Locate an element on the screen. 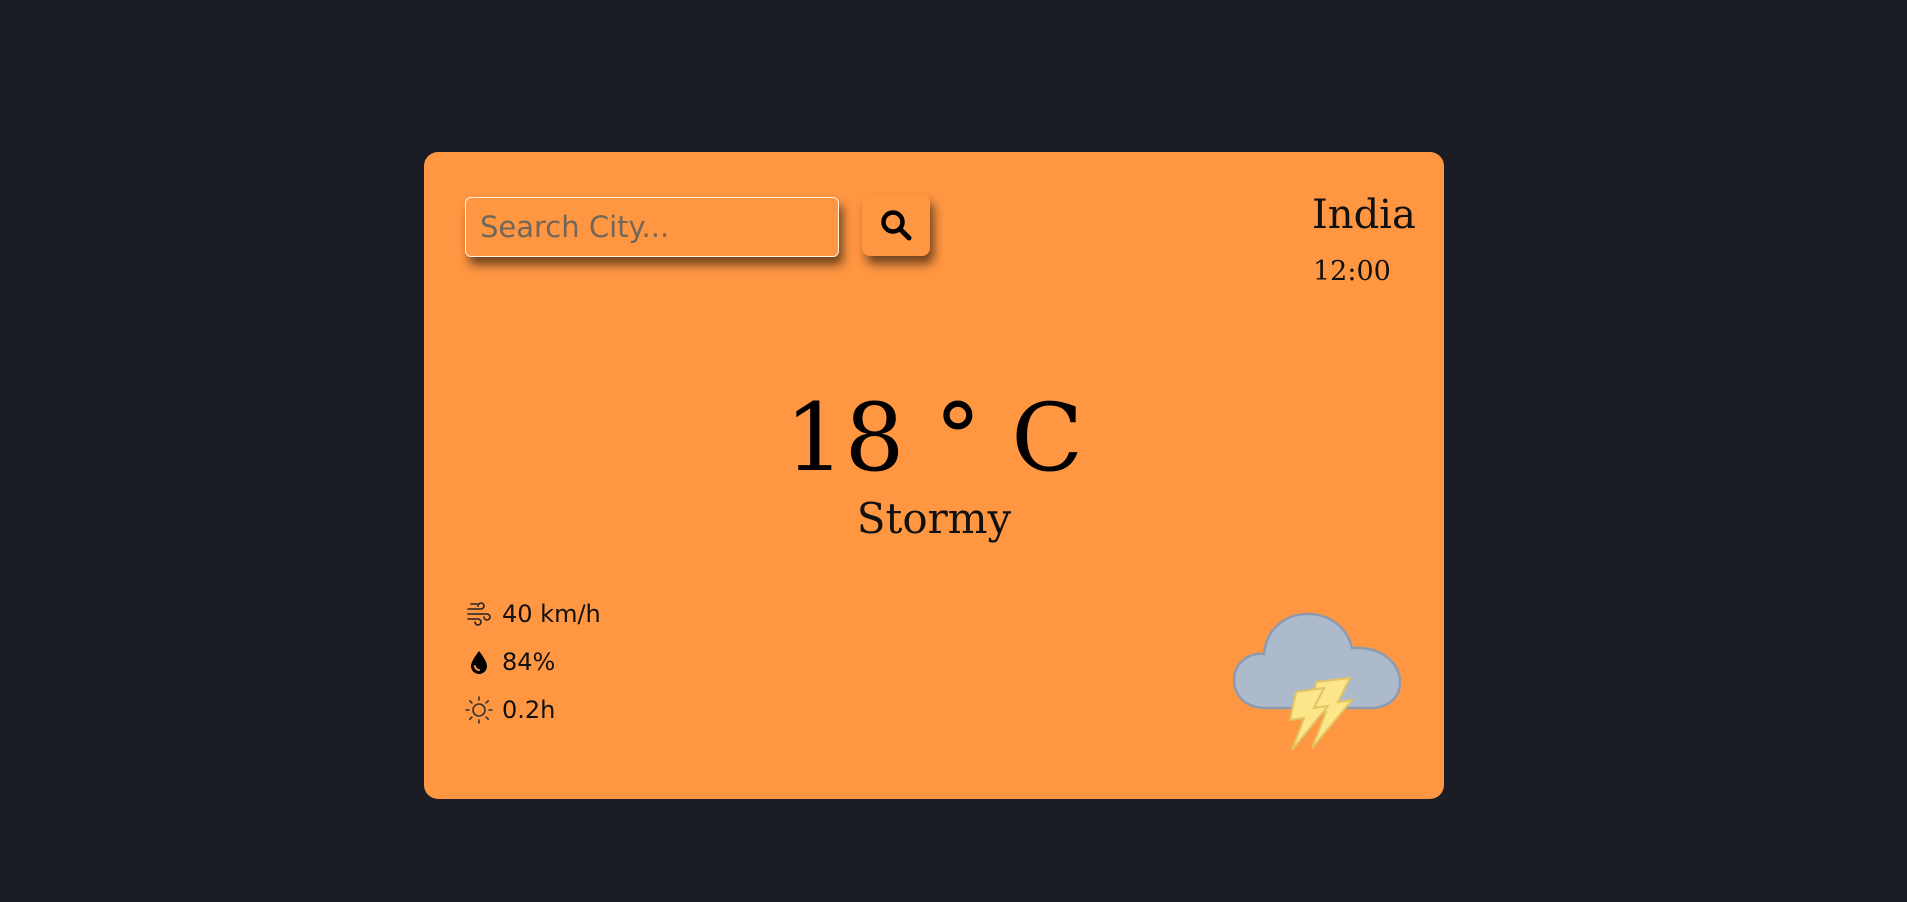 Image resolution: width=1907 pixels, height=902 pixels. humidity-drop-icon is located at coordinates (479, 662).